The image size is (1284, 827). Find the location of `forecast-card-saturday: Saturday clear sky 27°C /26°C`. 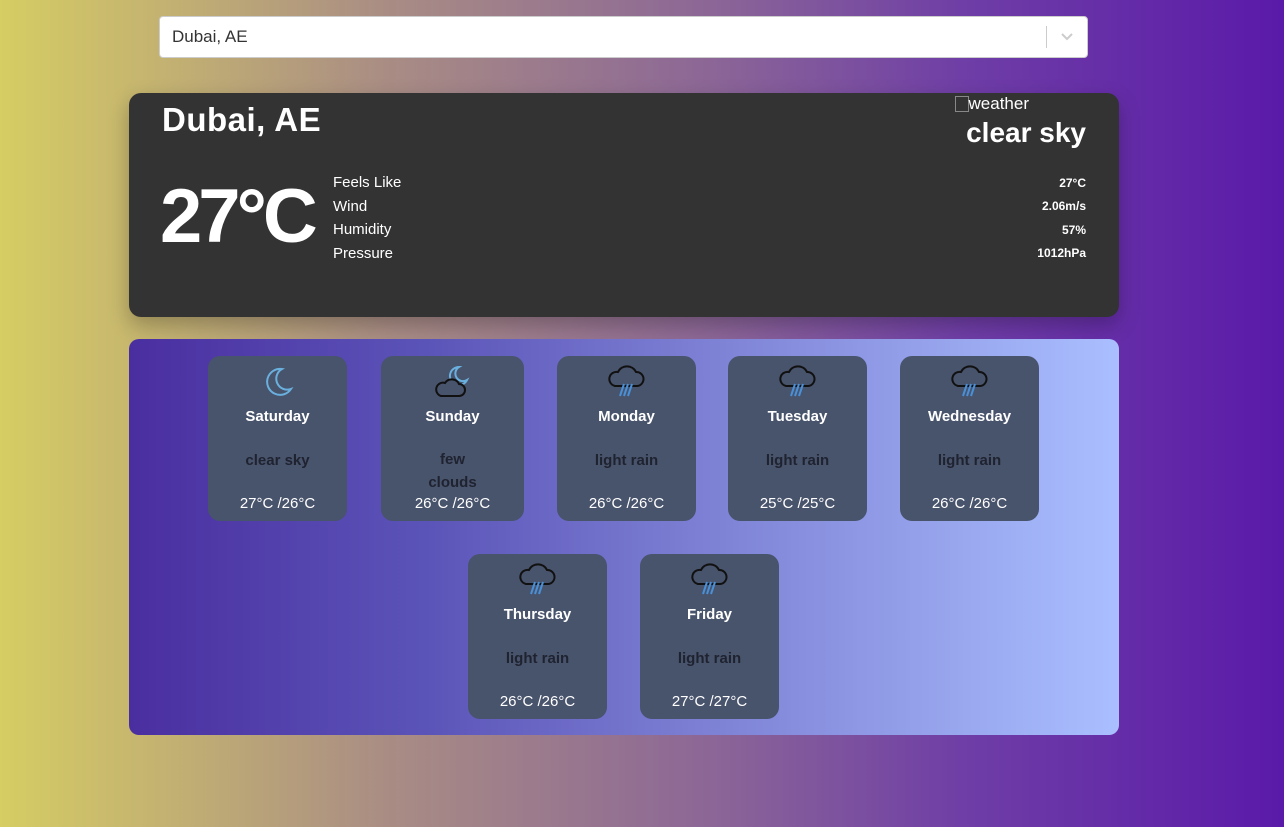

forecast-card-saturday: Saturday clear sky 27°C /26°C is located at coordinates (277, 438).